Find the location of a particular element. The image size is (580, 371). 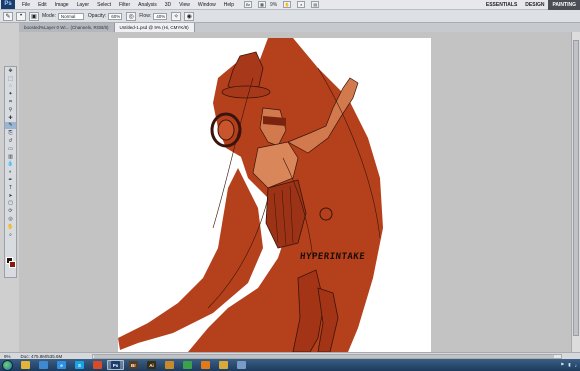

mode-label: Mode: is located at coordinates (49, 16).